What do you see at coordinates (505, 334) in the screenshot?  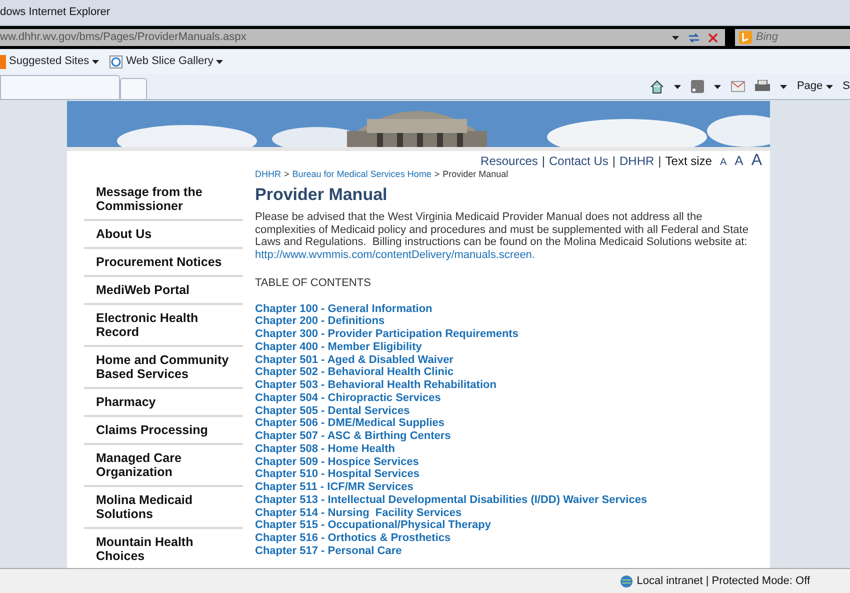 I see `chapter-link: Chapter 300 - Provider Participation Requirements` at bounding box center [505, 334].